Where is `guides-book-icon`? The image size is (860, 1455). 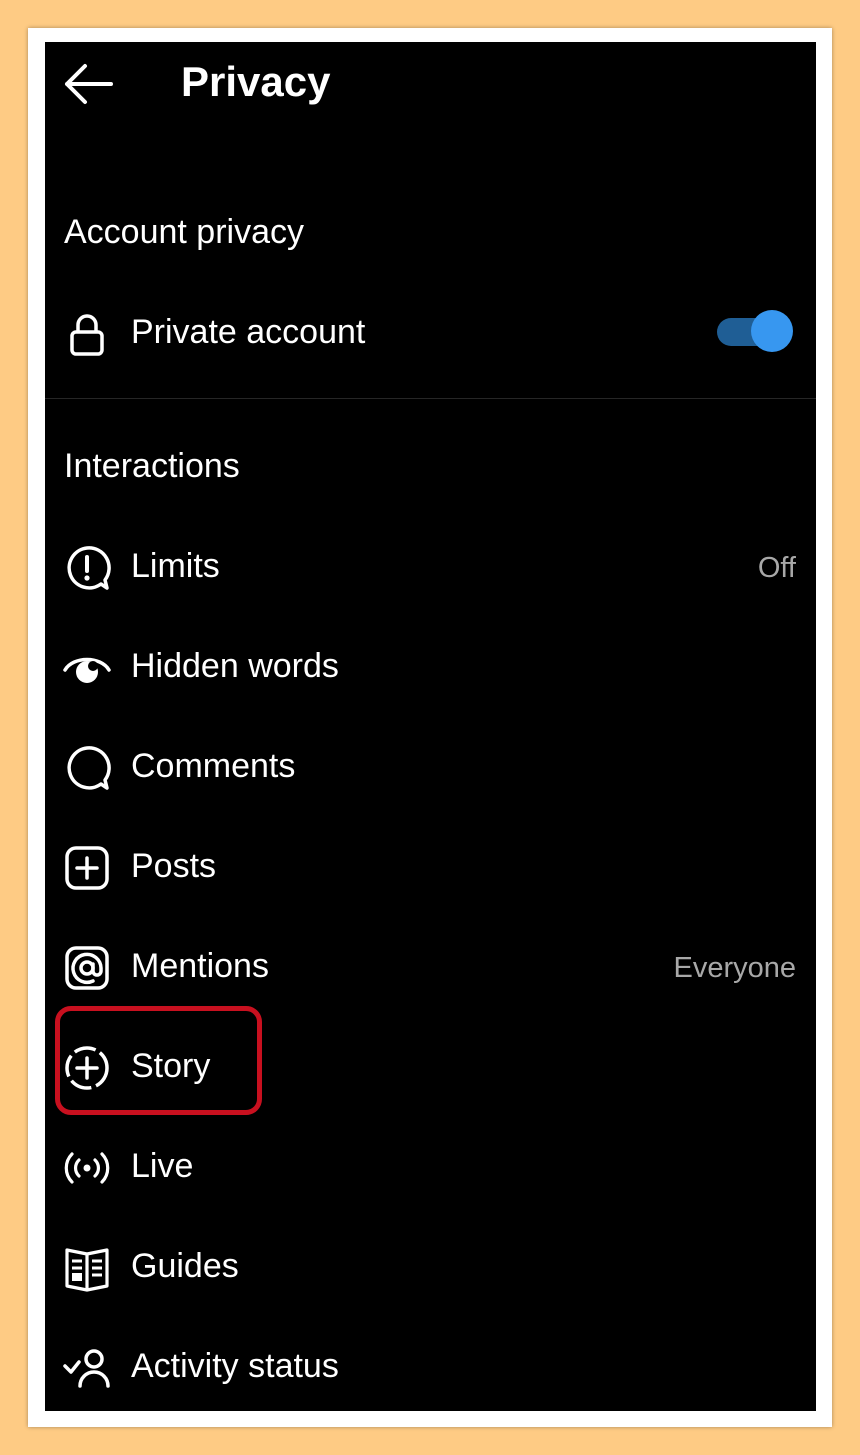
guides-book-icon is located at coordinates (87, 1268).